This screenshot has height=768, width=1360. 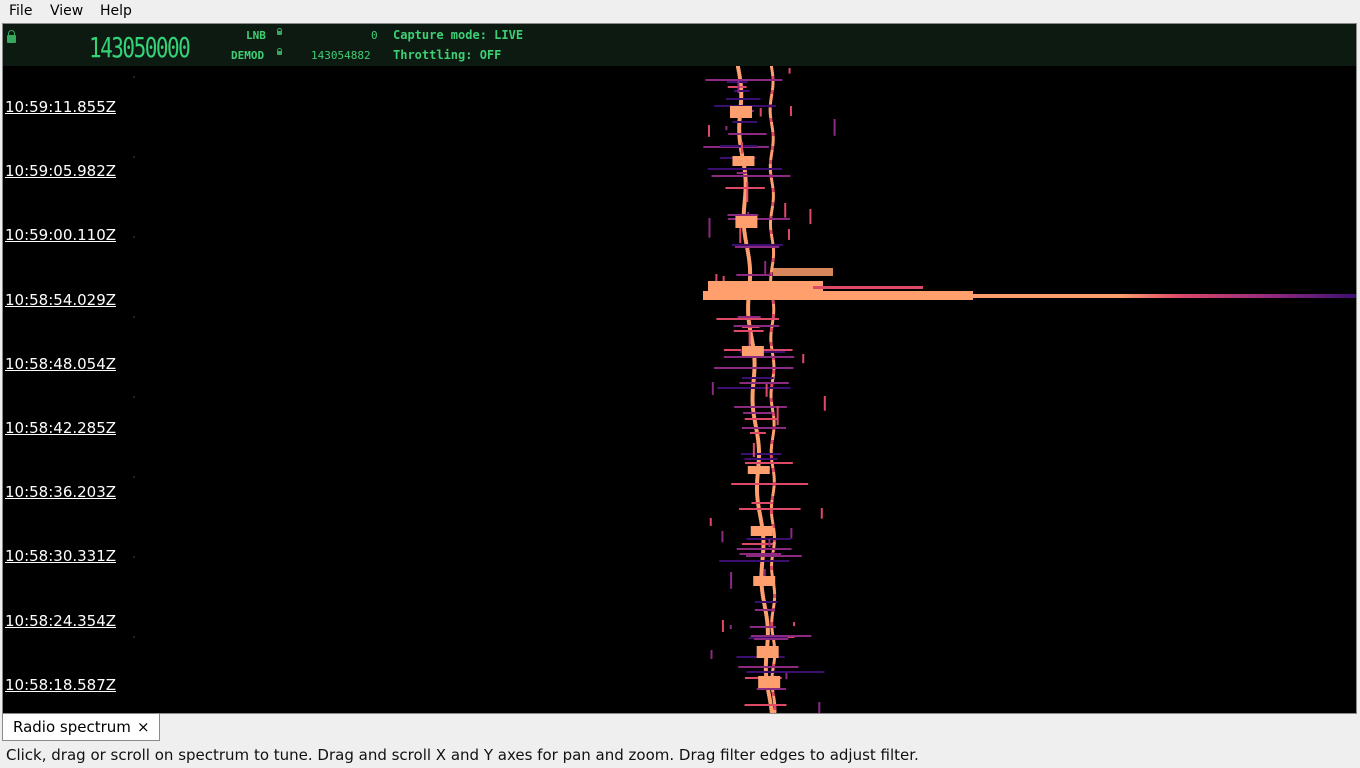 What do you see at coordinates (60, 556) in the screenshot?
I see `time-axis-label: 10:58:30.331Z` at bounding box center [60, 556].